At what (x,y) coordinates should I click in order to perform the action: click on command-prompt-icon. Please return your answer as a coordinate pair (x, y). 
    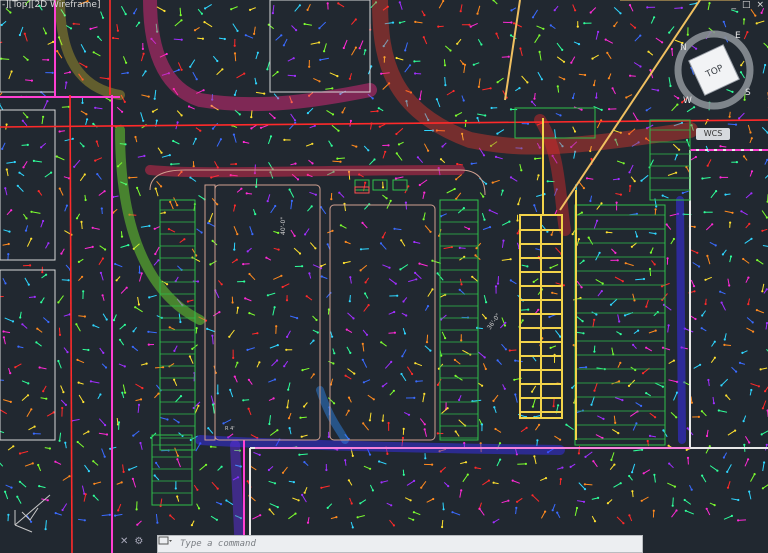
    Looking at the image, I should click on (168, 544).